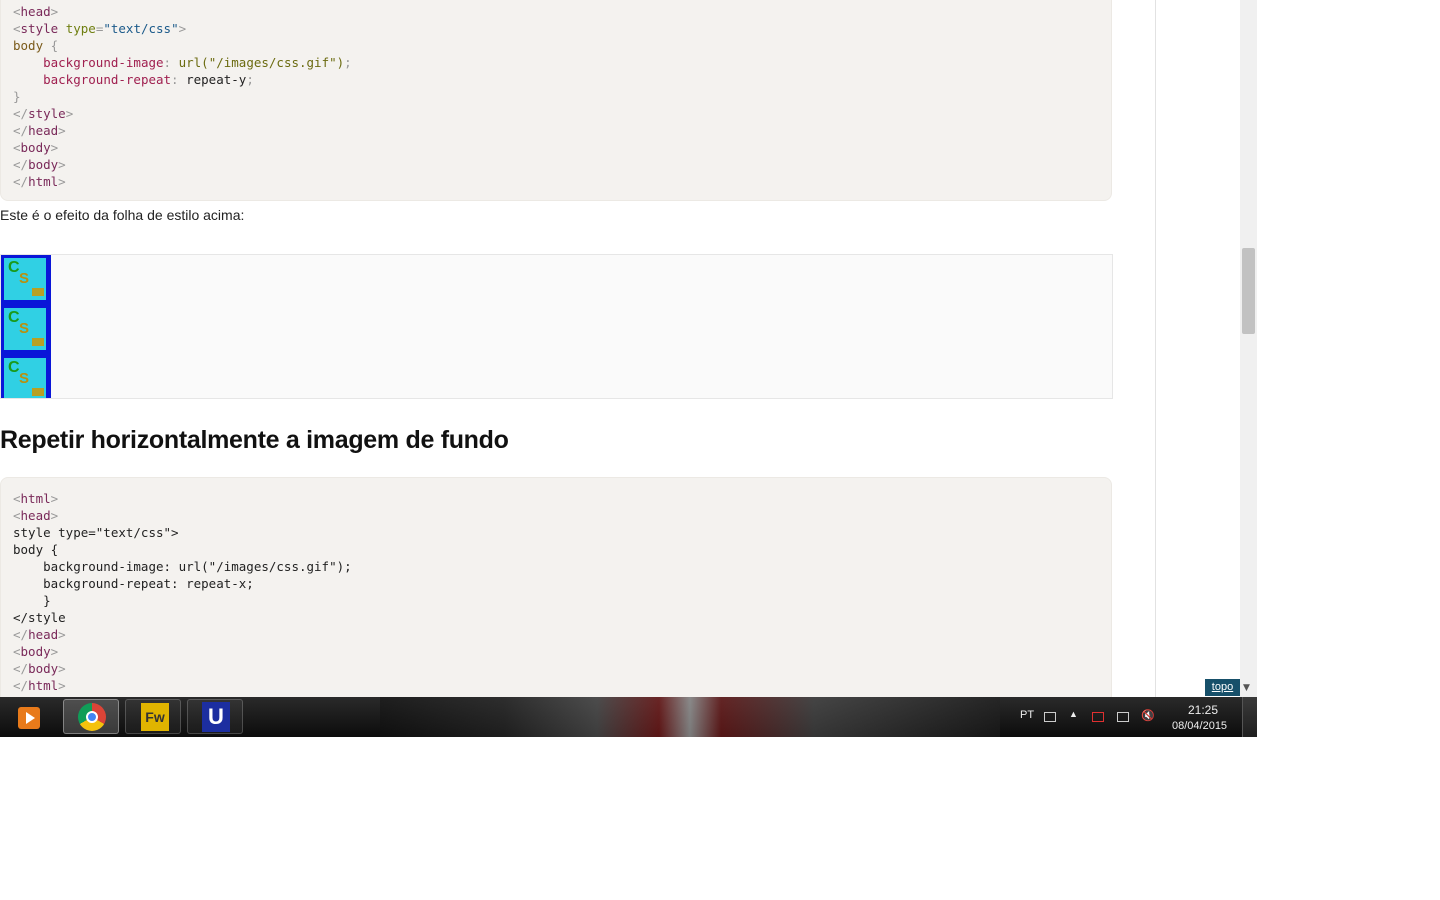 The height and width of the screenshot is (900, 1440). Describe the element at coordinates (1155, 348) in the screenshot. I see `sidebar-divider` at that location.